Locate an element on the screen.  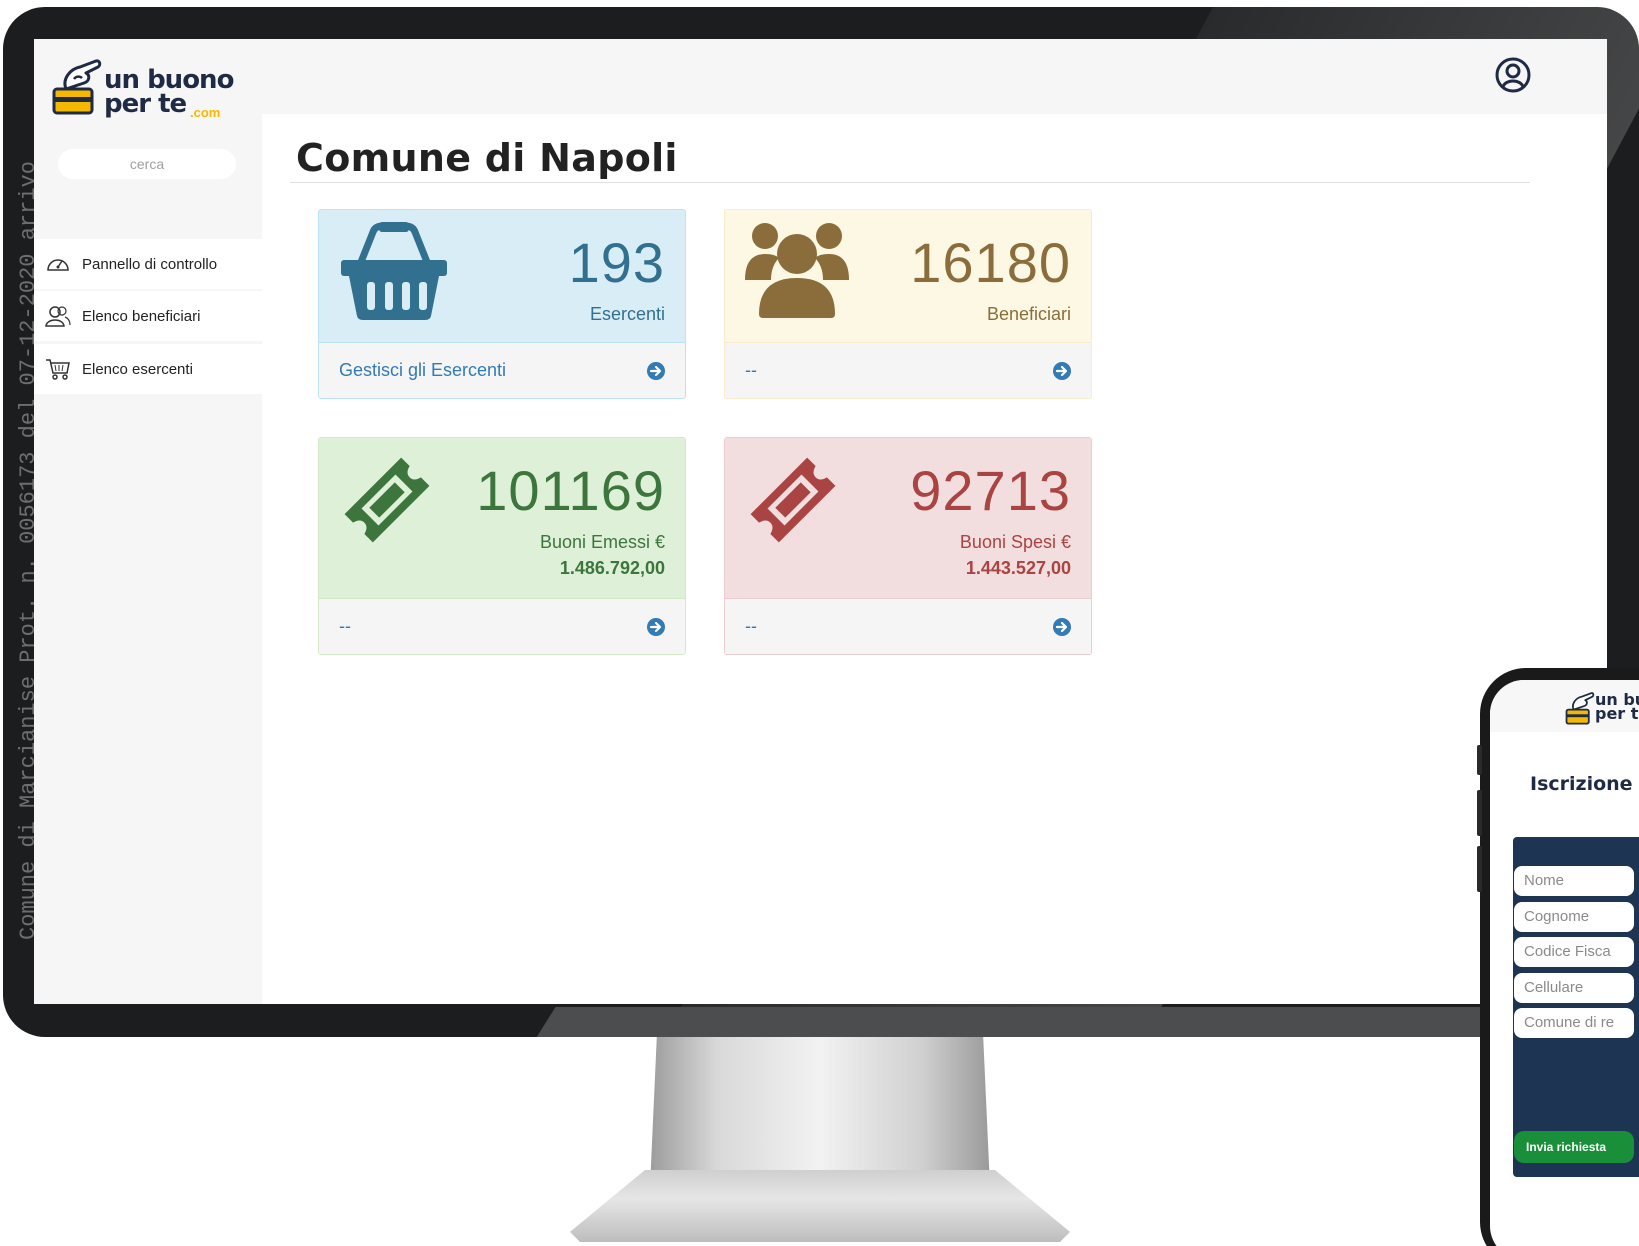
sidebar-item-label: Elenco beneficiari is located at coordinates (141, 316).